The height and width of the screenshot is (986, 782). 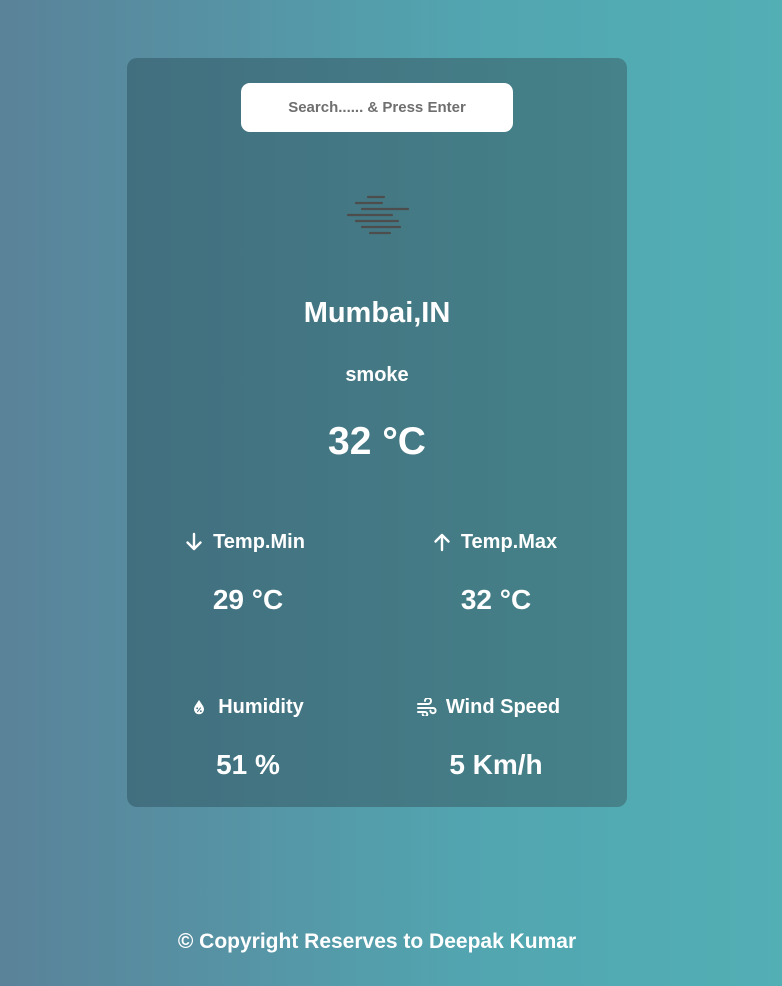 I want to click on arrow-up-icon, so click(x=442, y=542).